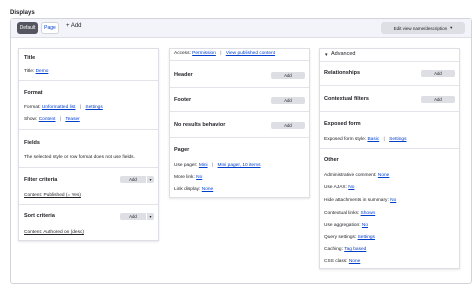 The image size is (474, 286). Describe the element at coordinates (50, 28) in the screenshot. I see `tab-page: Page` at that location.